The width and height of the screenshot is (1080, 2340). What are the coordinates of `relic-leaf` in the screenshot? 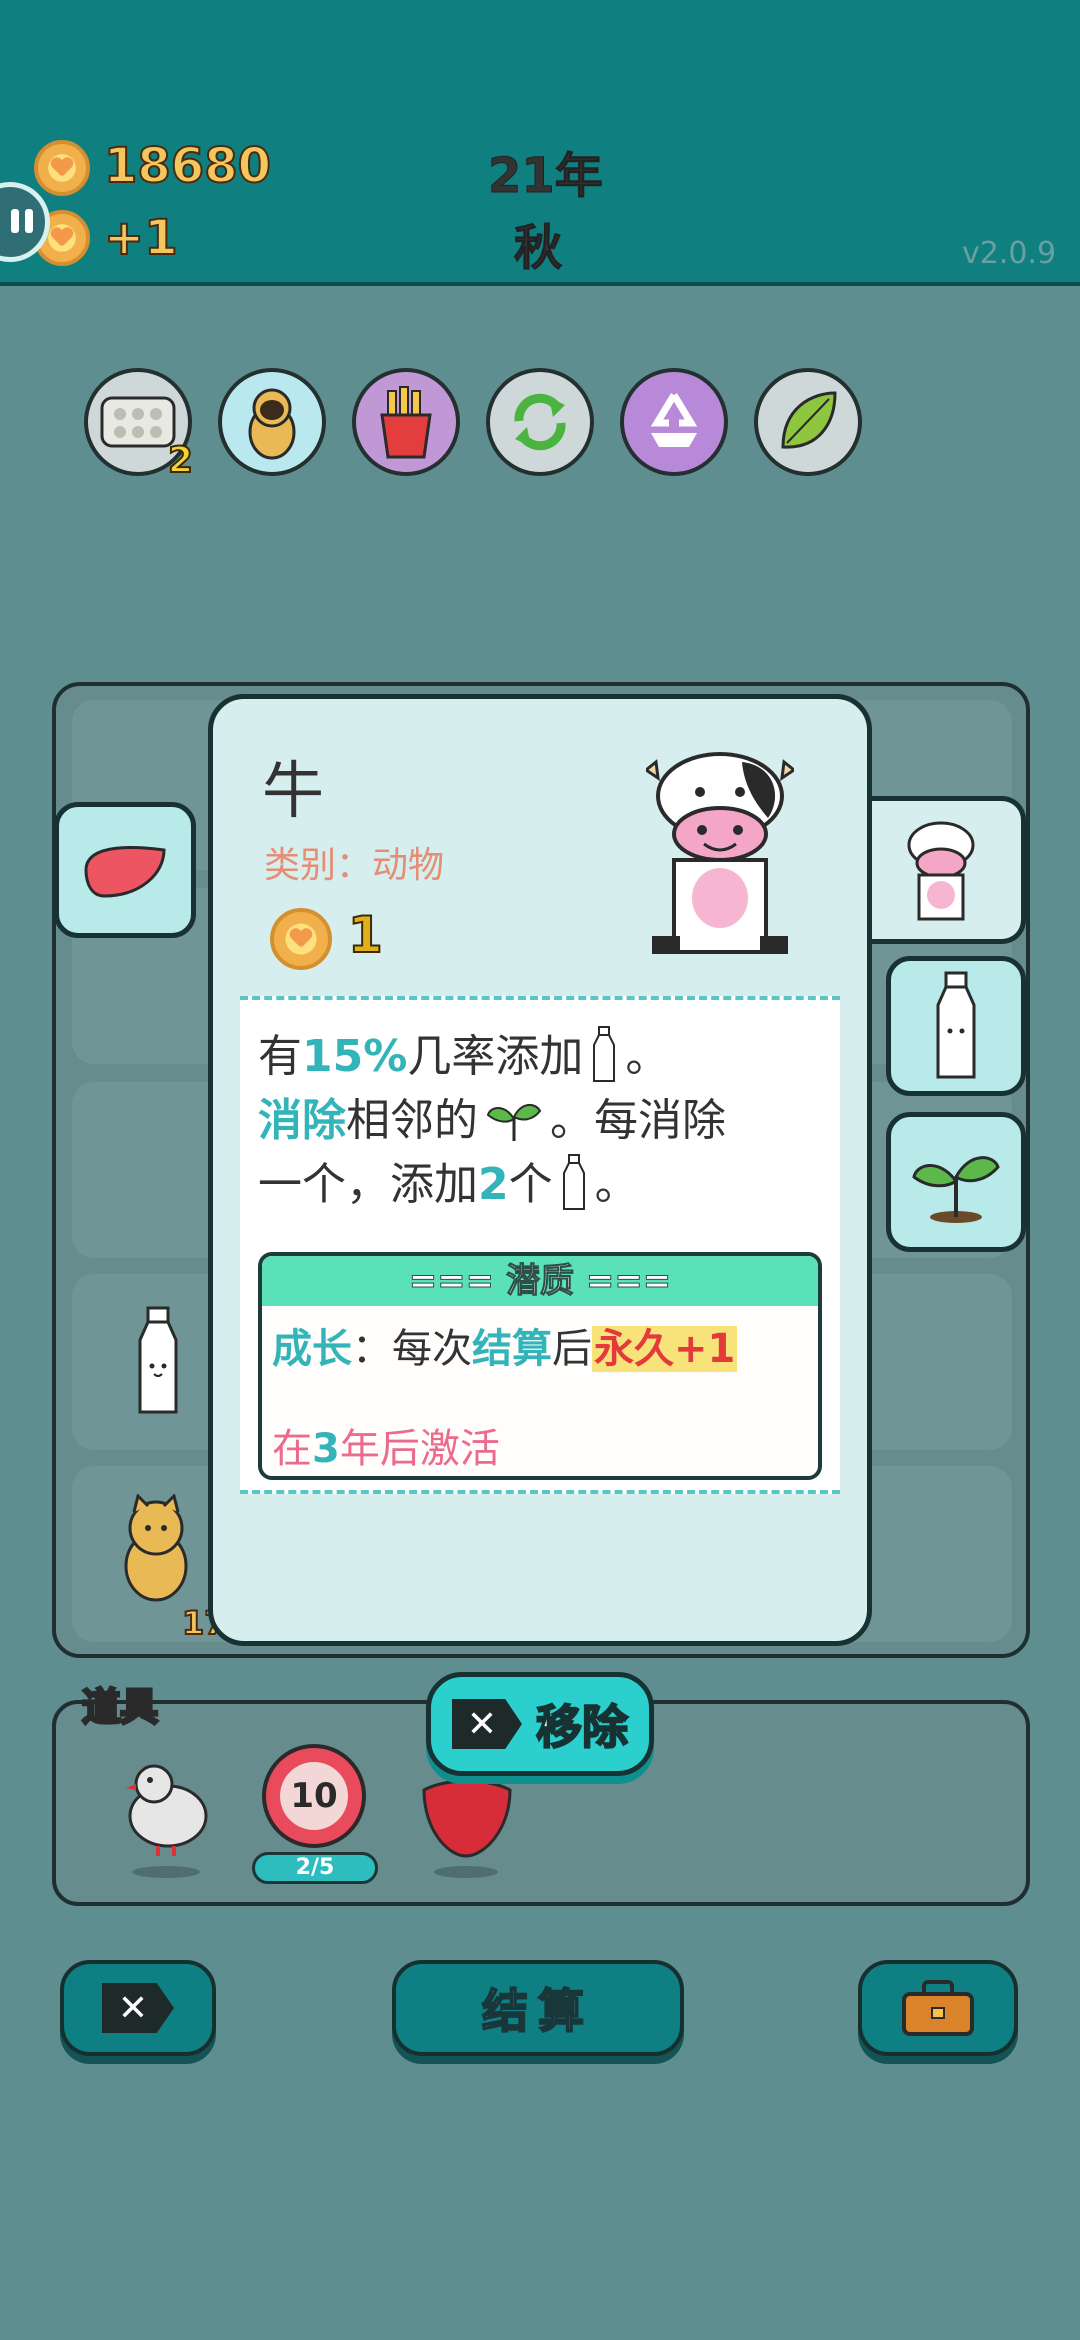 It's located at (808, 422).